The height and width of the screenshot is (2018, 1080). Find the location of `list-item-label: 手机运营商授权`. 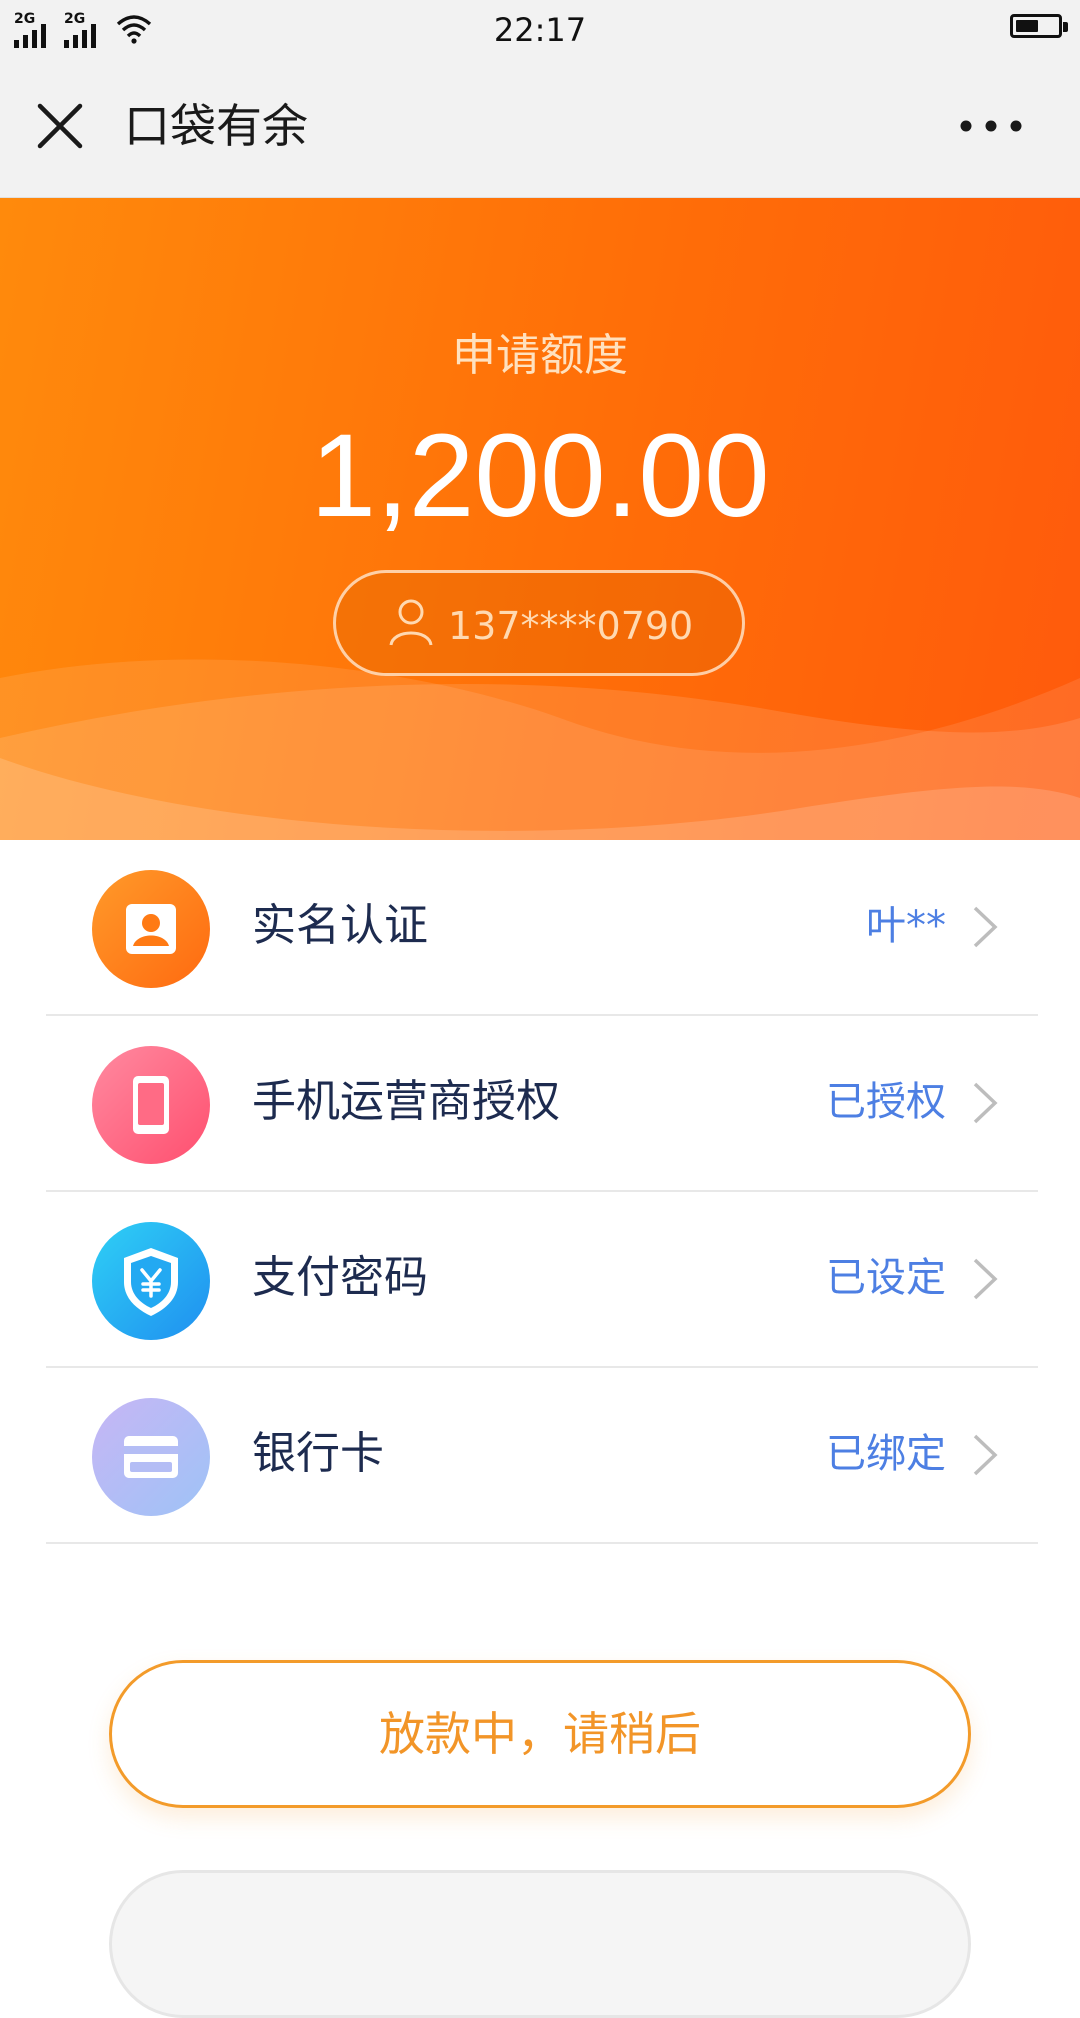

list-item-label: 手机运营商授权 is located at coordinates (406, 1101).